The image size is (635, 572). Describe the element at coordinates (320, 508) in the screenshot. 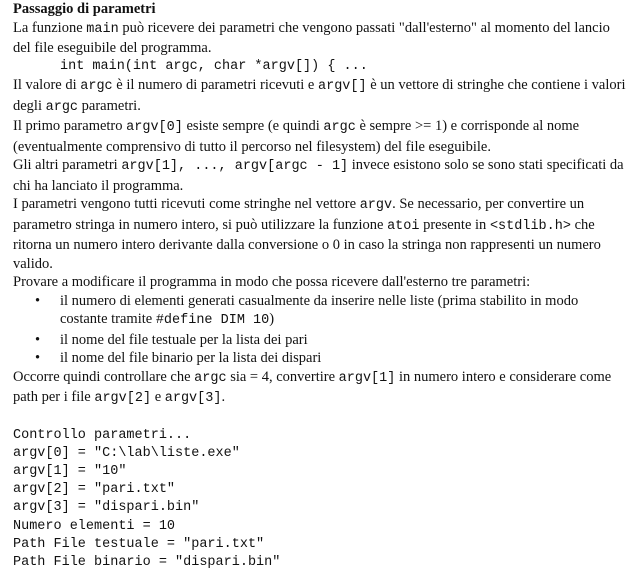

I see `console-line: argv[3] = "dispari.bin"` at that location.